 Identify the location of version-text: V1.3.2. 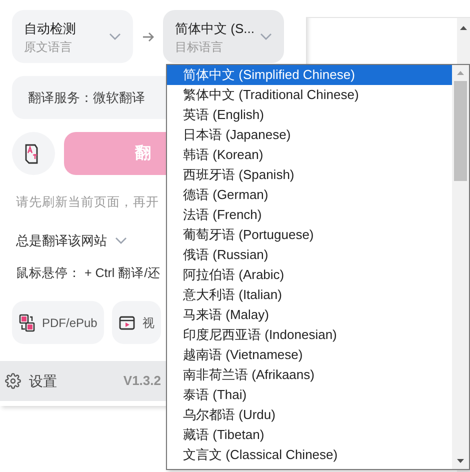
(142, 381).